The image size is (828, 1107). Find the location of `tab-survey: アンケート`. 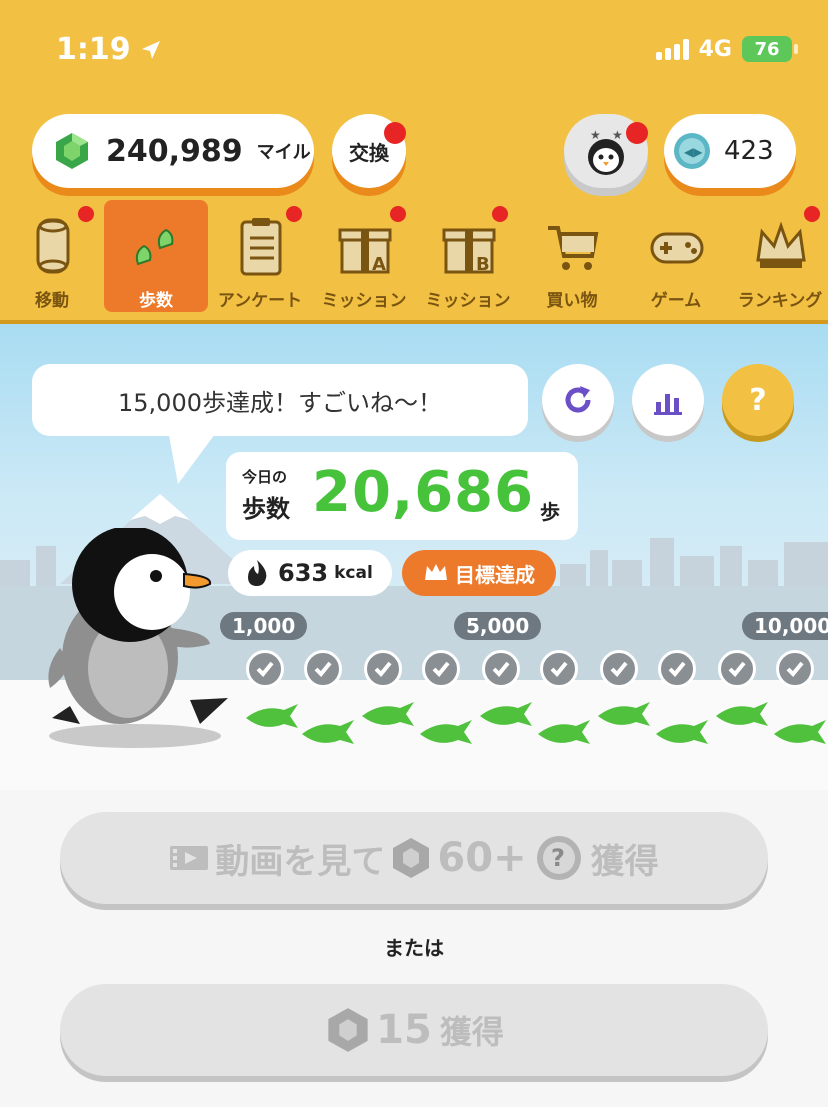

tab-survey: アンケート is located at coordinates (260, 256).